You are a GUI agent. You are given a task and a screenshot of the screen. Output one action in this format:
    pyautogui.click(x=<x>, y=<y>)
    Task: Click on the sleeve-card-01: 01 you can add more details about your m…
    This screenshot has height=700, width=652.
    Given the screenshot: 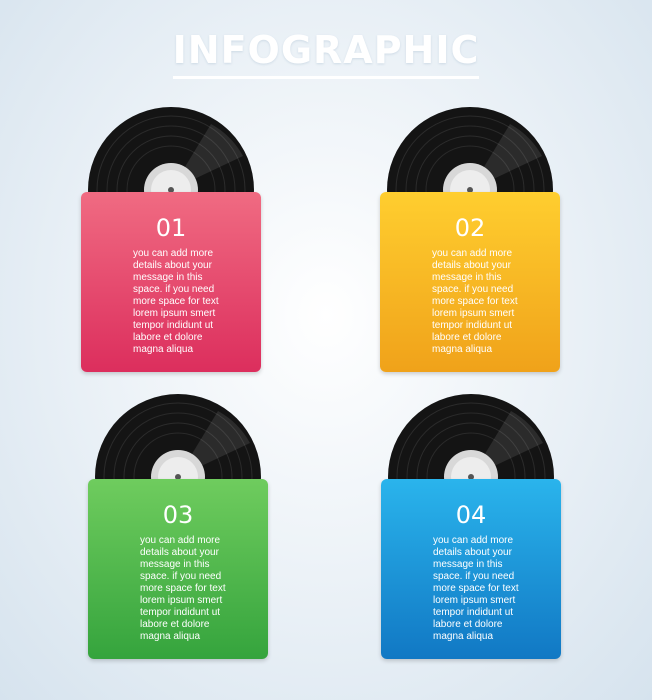 What is the action you would take?
    pyautogui.click(x=171, y=282)
    